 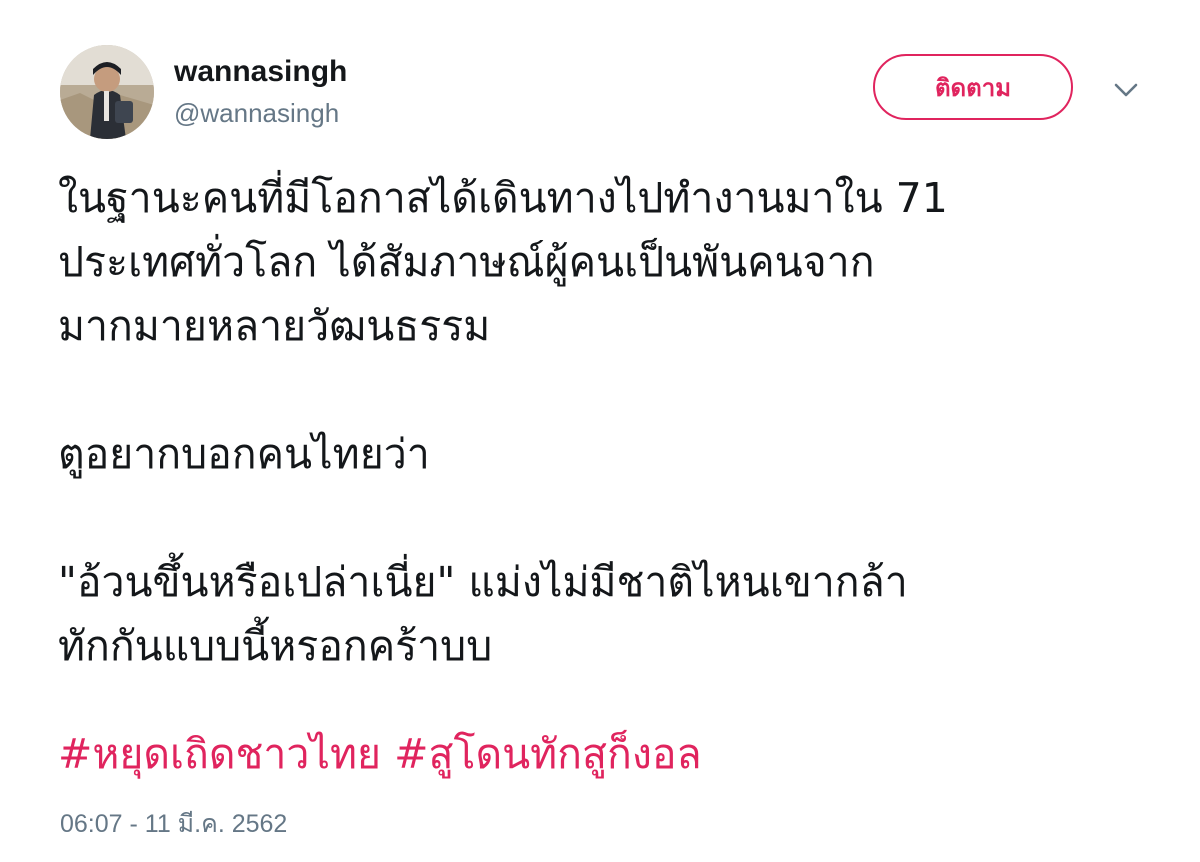 I want to click on hashtag-link: #สูโดนทักสูก็งอล, so click(x=548, y=754).